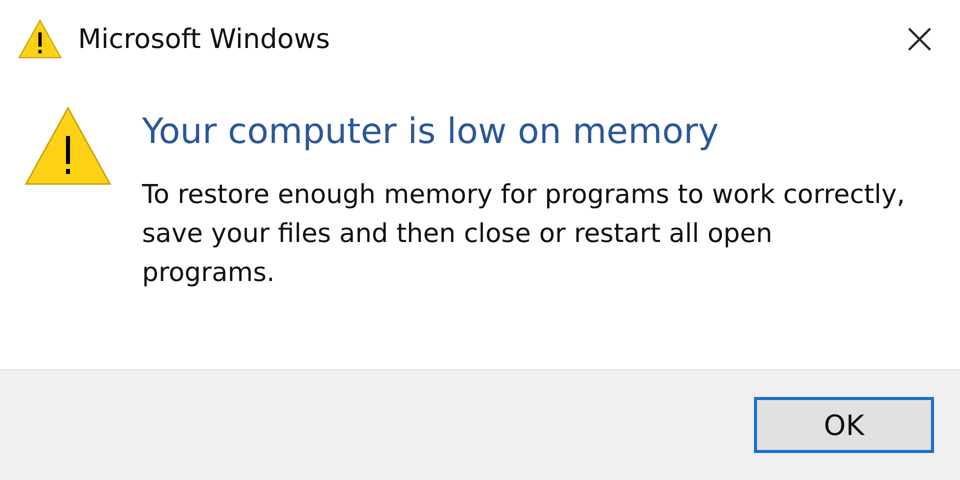  What do you see at coordinates (431, 132) in the screenshot?
I see `message-heading: Your computer is low on memory` at bounding box center [431, 132].